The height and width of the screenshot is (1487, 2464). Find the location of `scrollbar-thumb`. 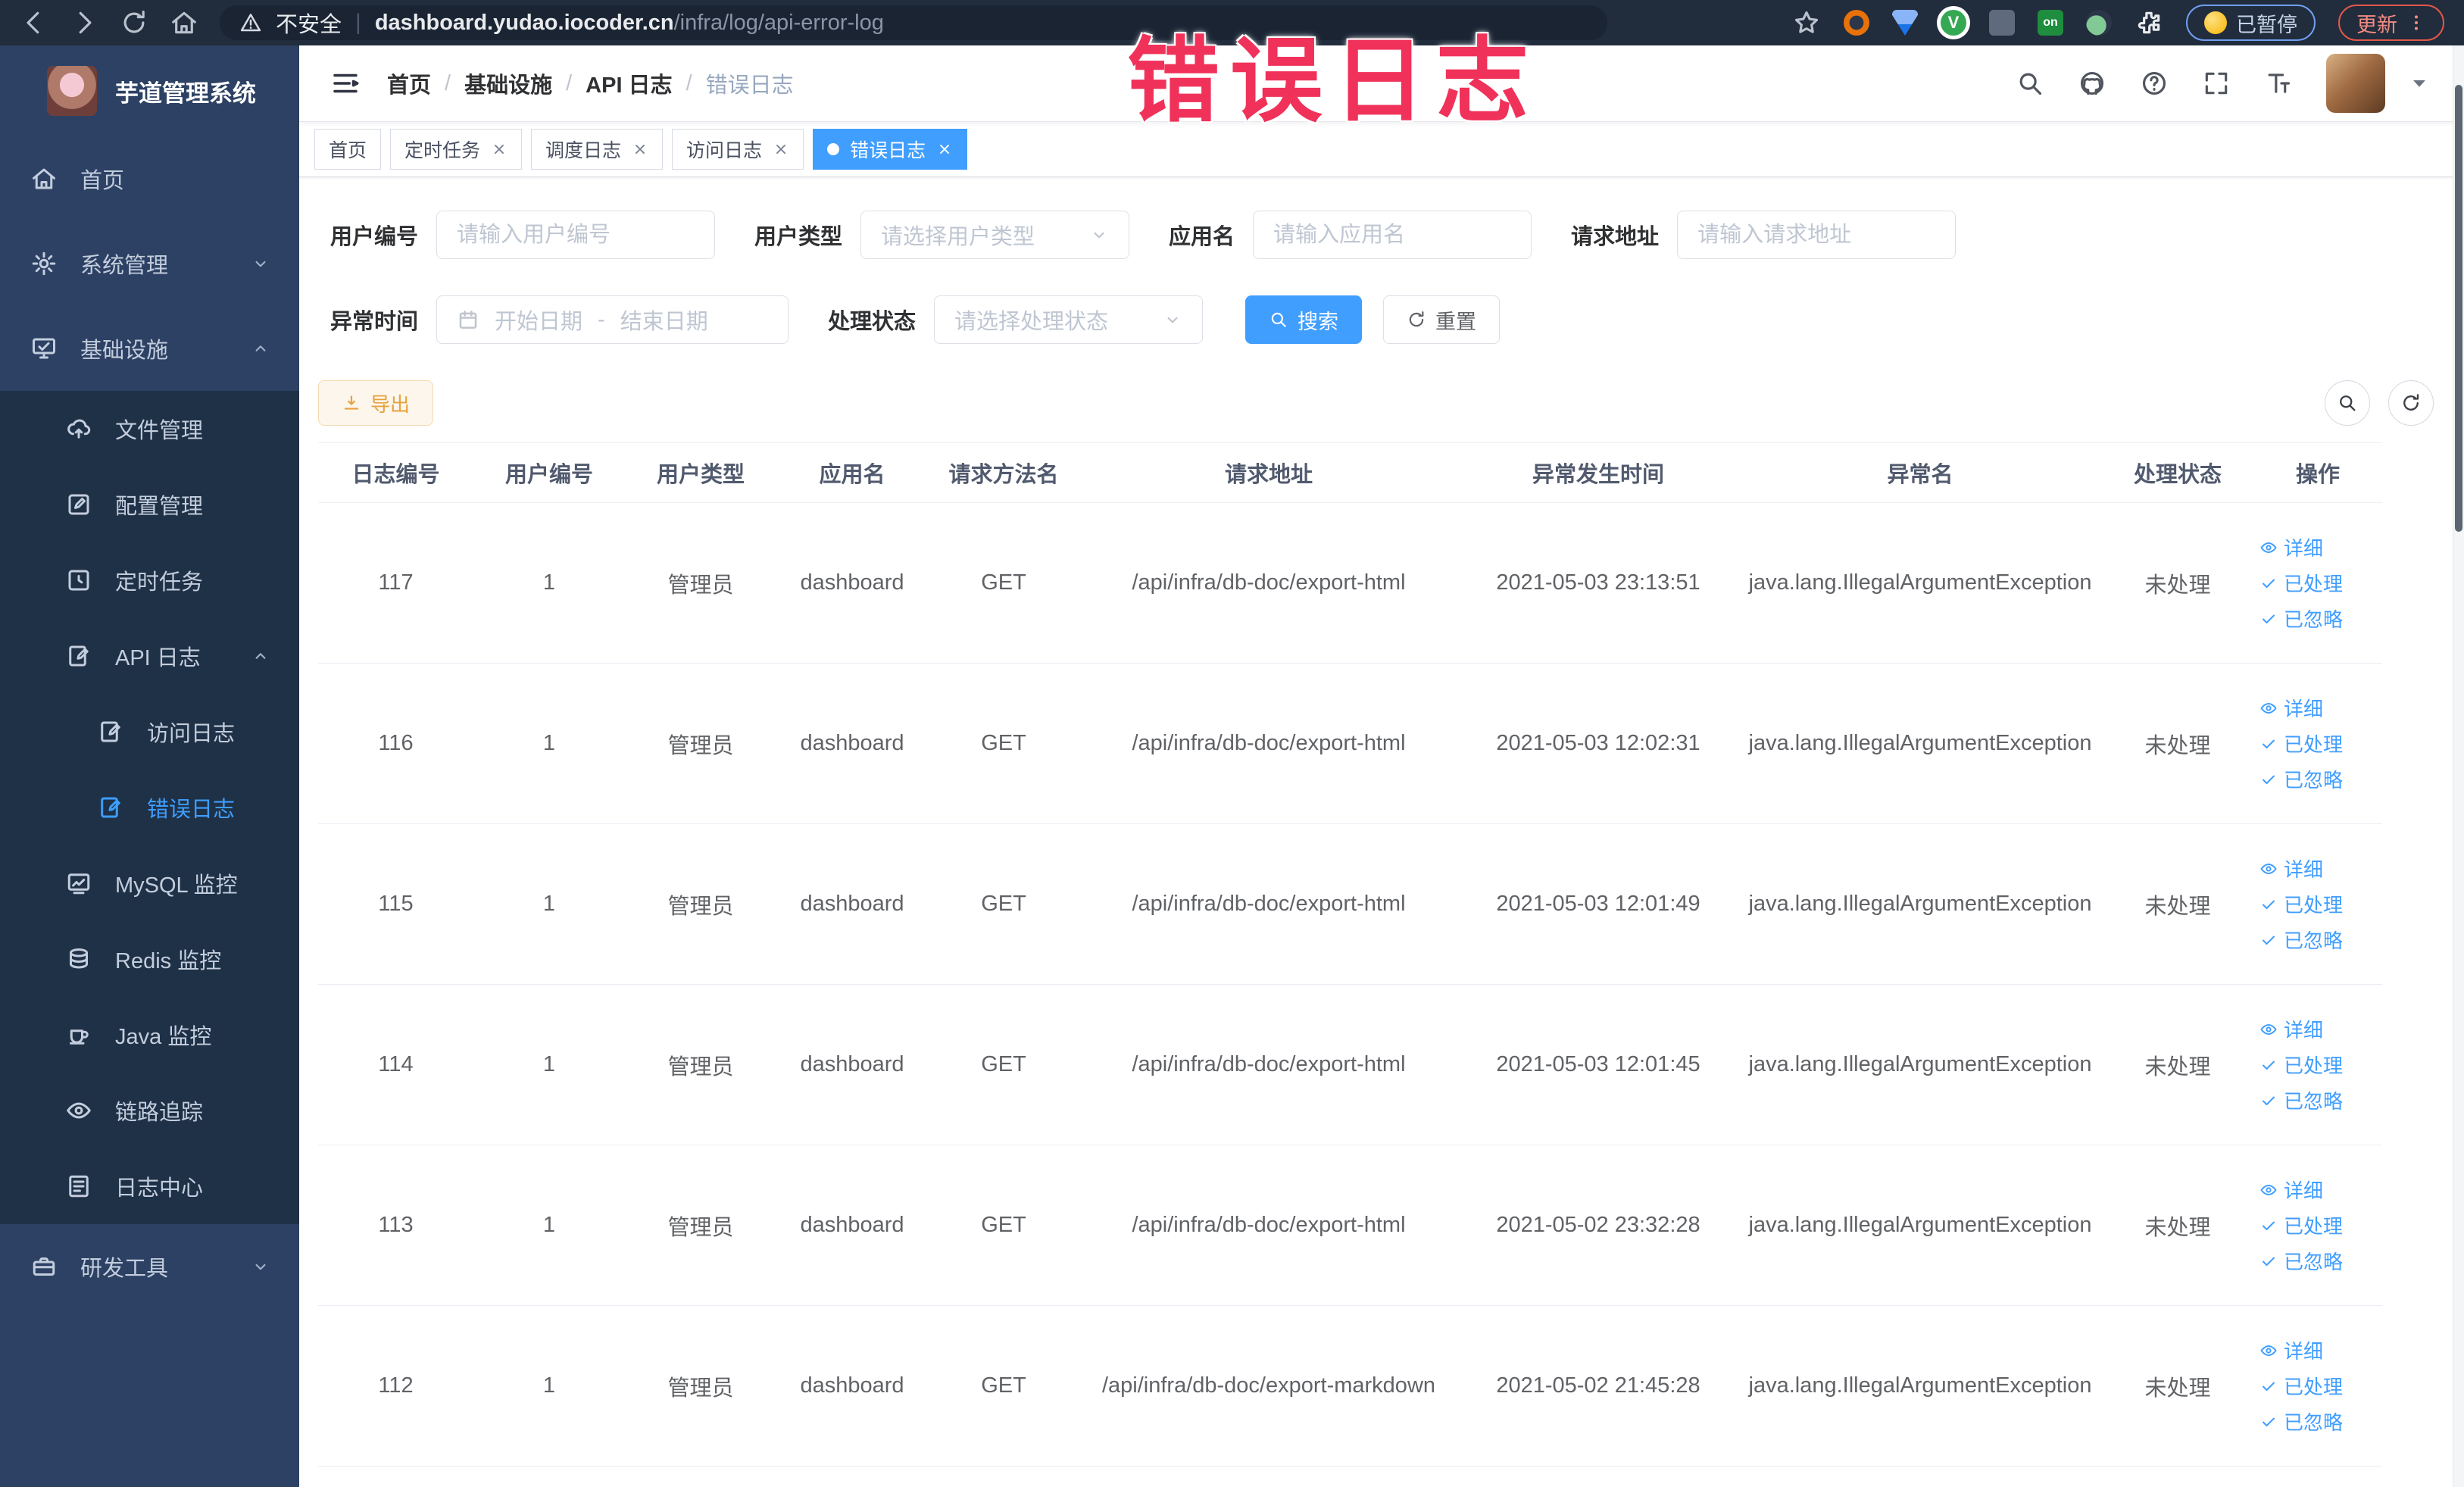

scrollbar-thumb is located at coordinates (2458, 308).